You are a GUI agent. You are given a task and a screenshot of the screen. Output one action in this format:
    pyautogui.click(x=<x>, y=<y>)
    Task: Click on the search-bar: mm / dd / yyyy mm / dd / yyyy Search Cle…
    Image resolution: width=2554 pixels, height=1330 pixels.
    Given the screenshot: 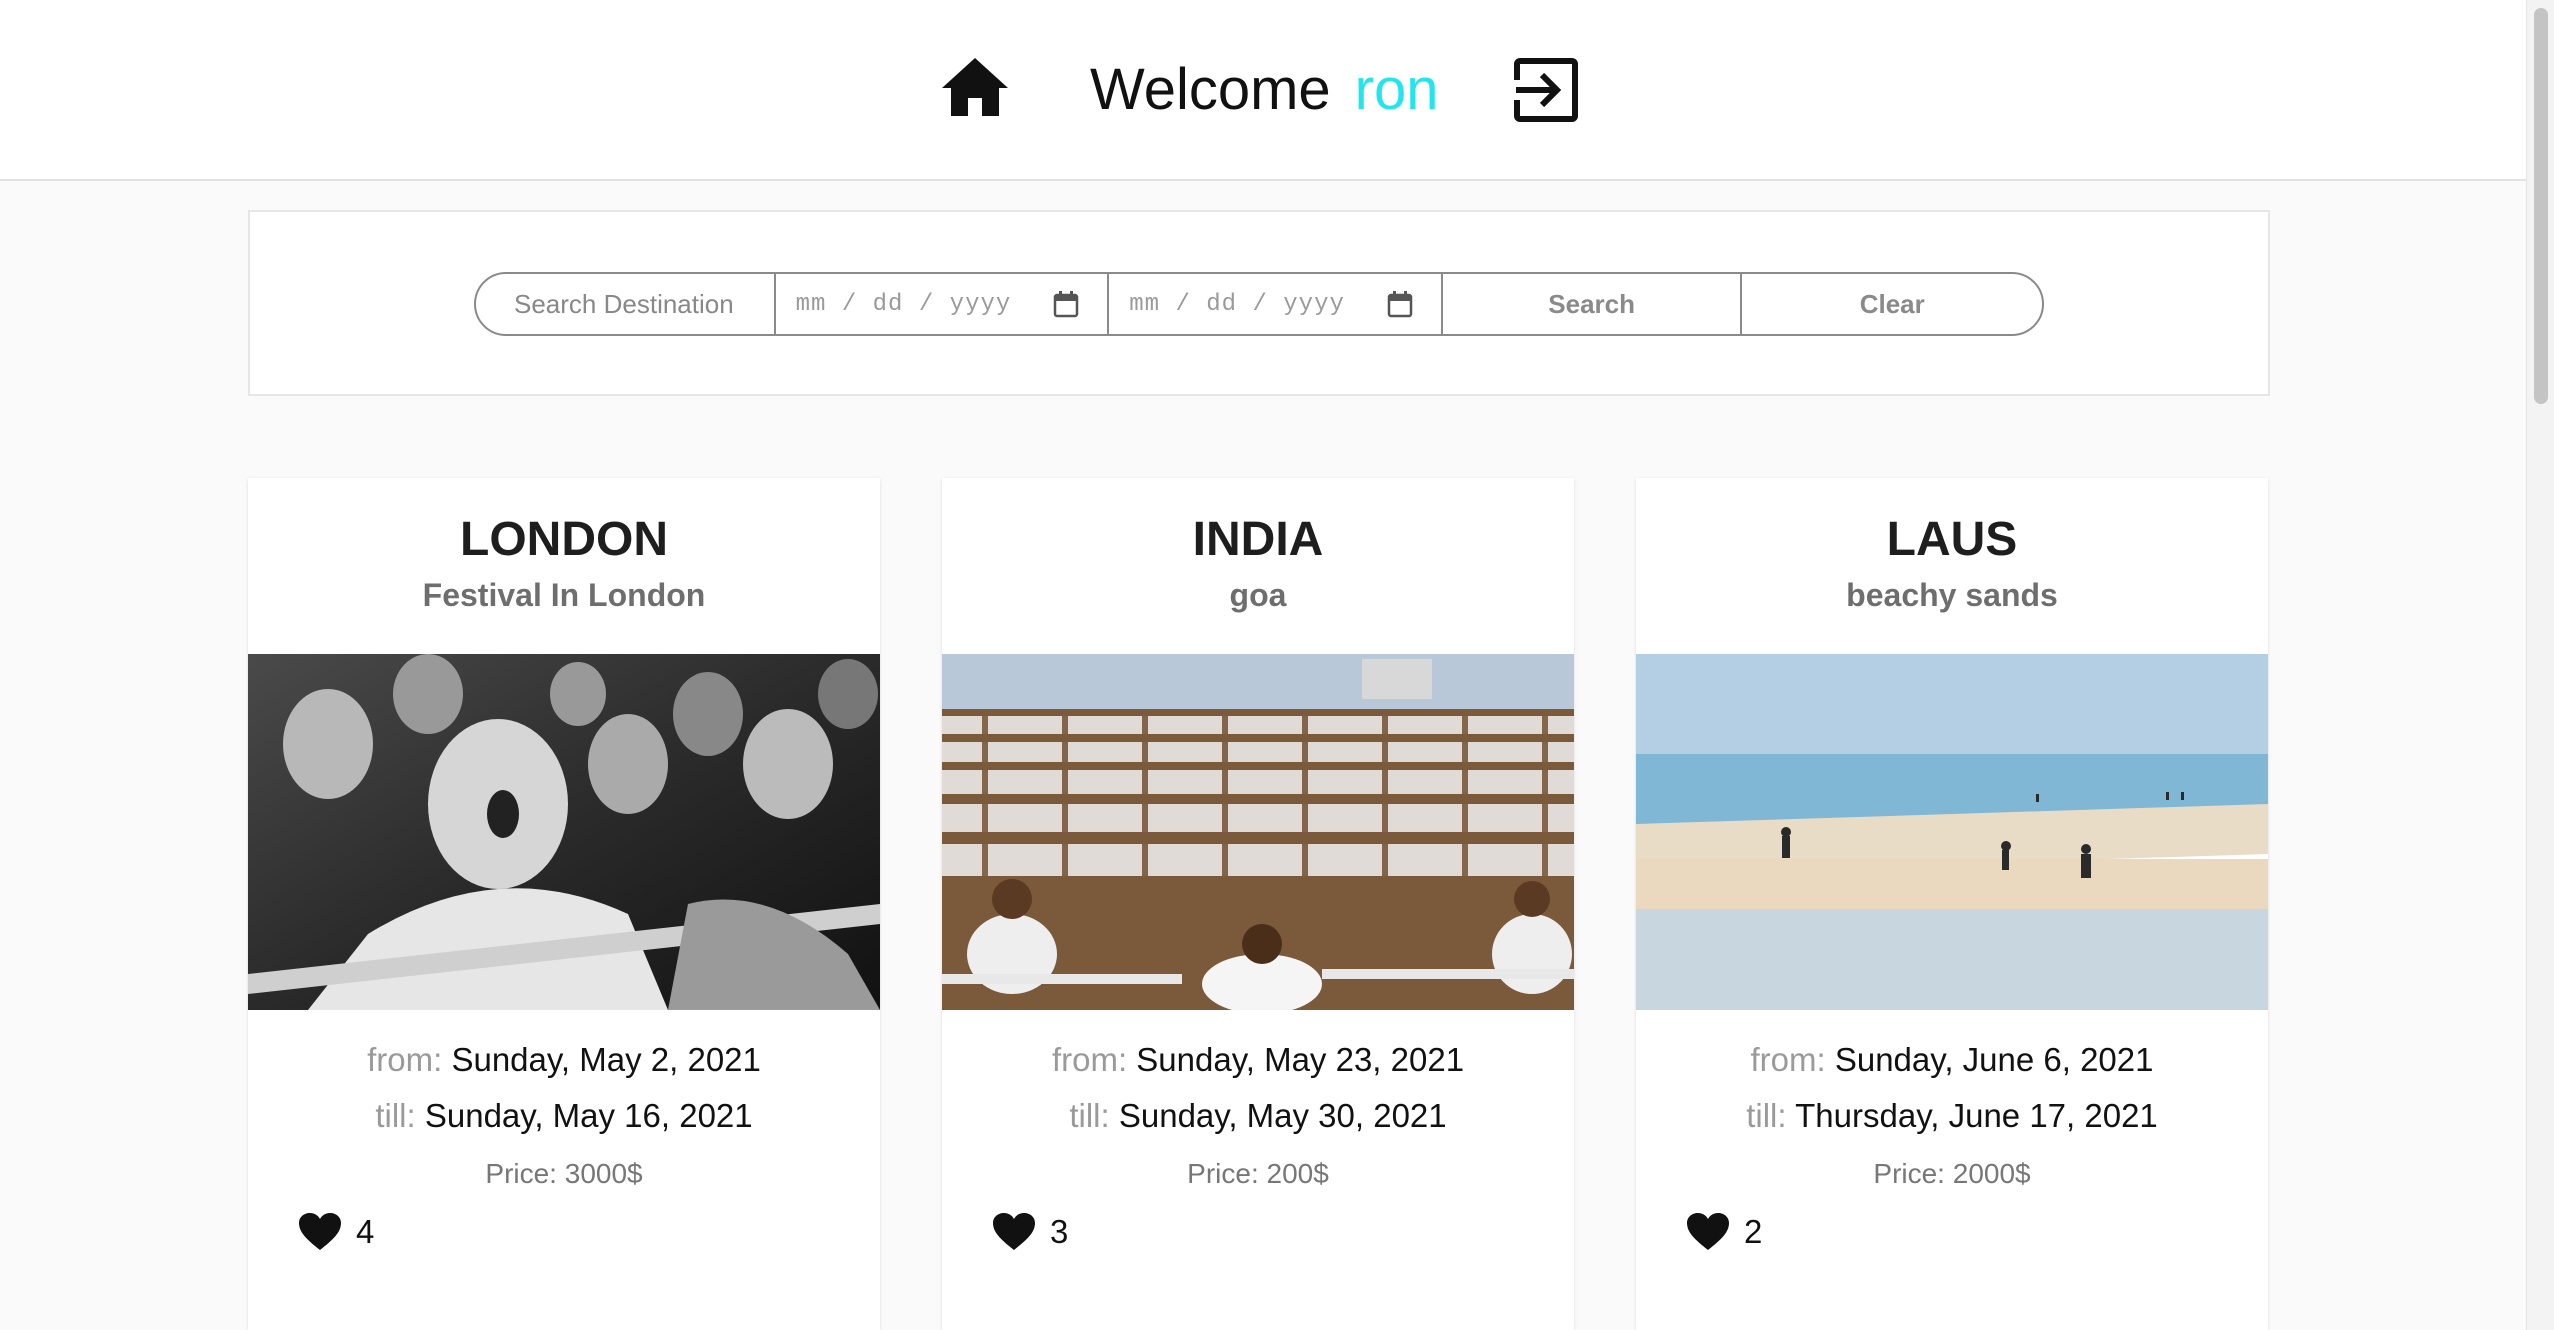 What is the action you would take?
    pyautogui.click(x=1259, y=304)
    